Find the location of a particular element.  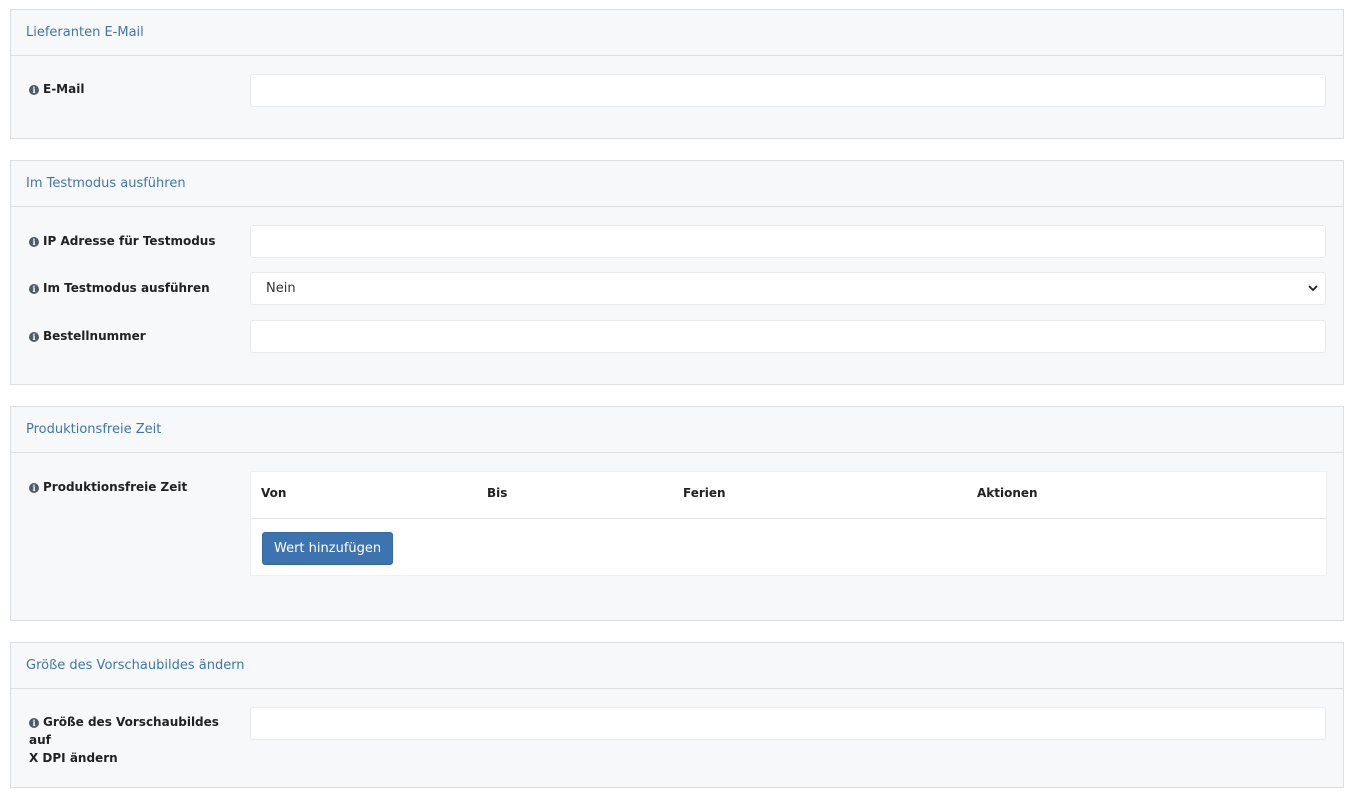

section-title: Größe des Vorschaubildes ändern is located at coordinates (677, 666).